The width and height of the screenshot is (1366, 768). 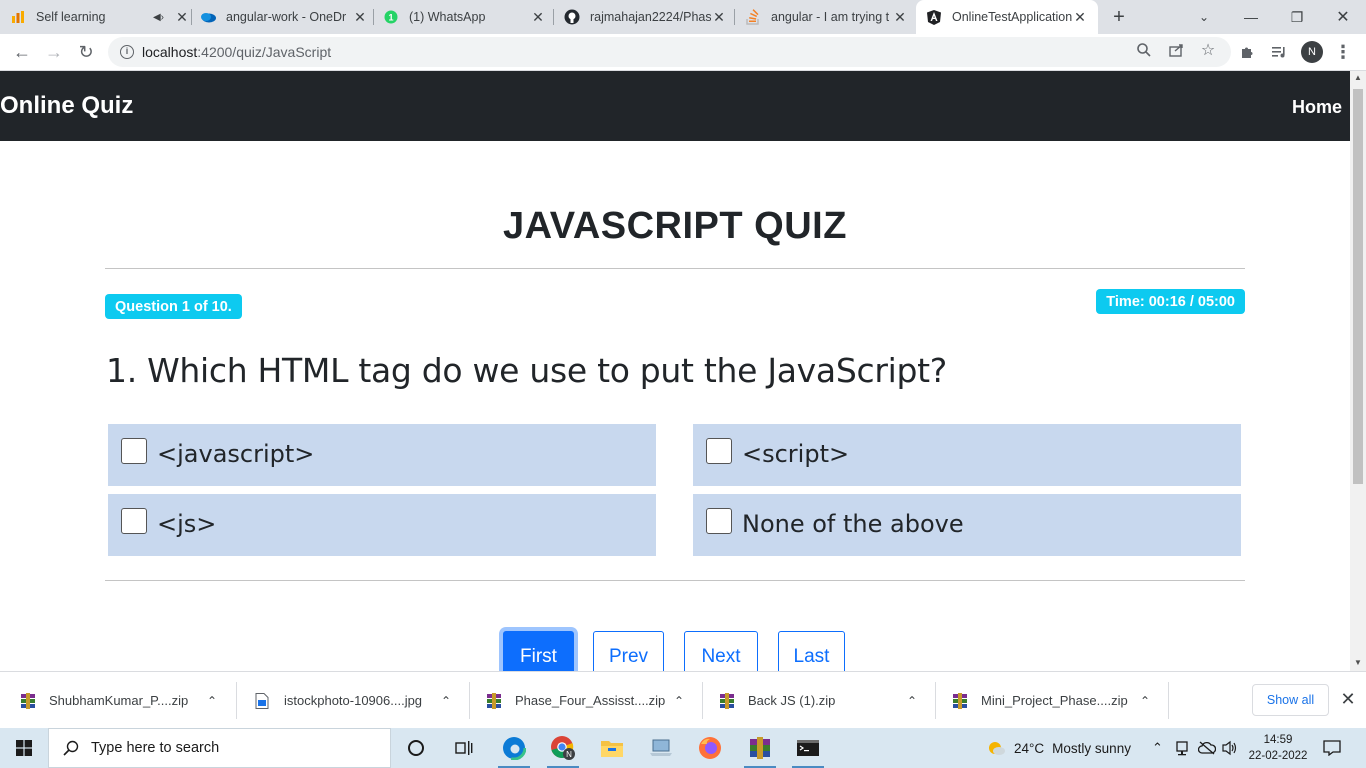 What do you see at coordinates (830, 17) in the screenshot?
I see `tab-title: angular - I am trying t` at bounding box center [830, 17].